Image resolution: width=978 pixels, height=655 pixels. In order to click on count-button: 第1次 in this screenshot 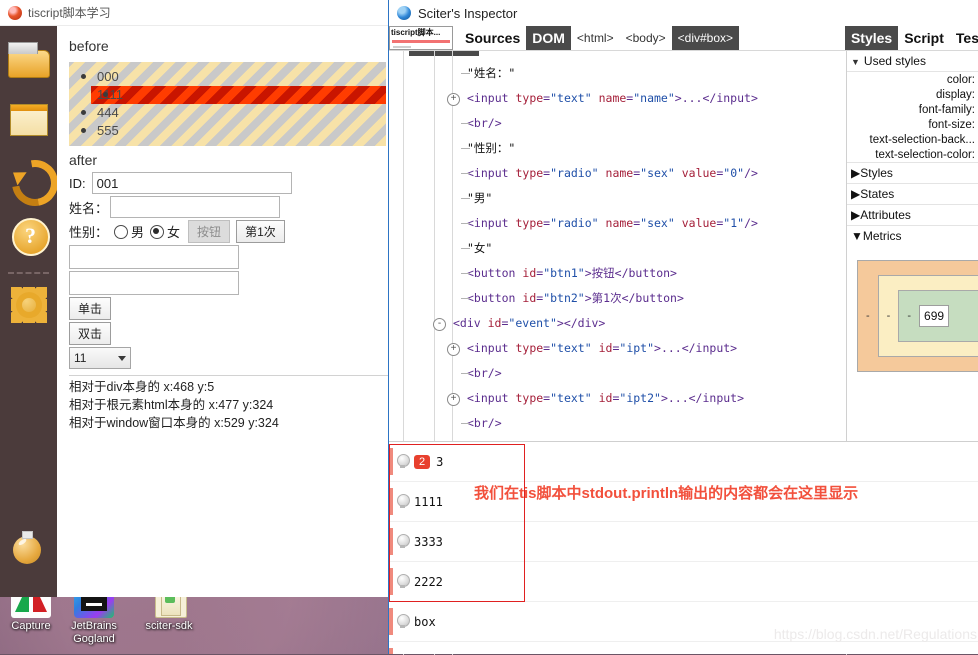, I will do `click(260, 231)`.